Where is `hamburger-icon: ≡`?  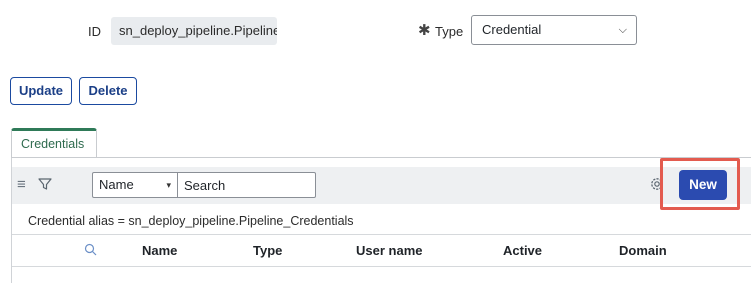
hamburger-icon: ≡ is located at coordinates (21, 184).